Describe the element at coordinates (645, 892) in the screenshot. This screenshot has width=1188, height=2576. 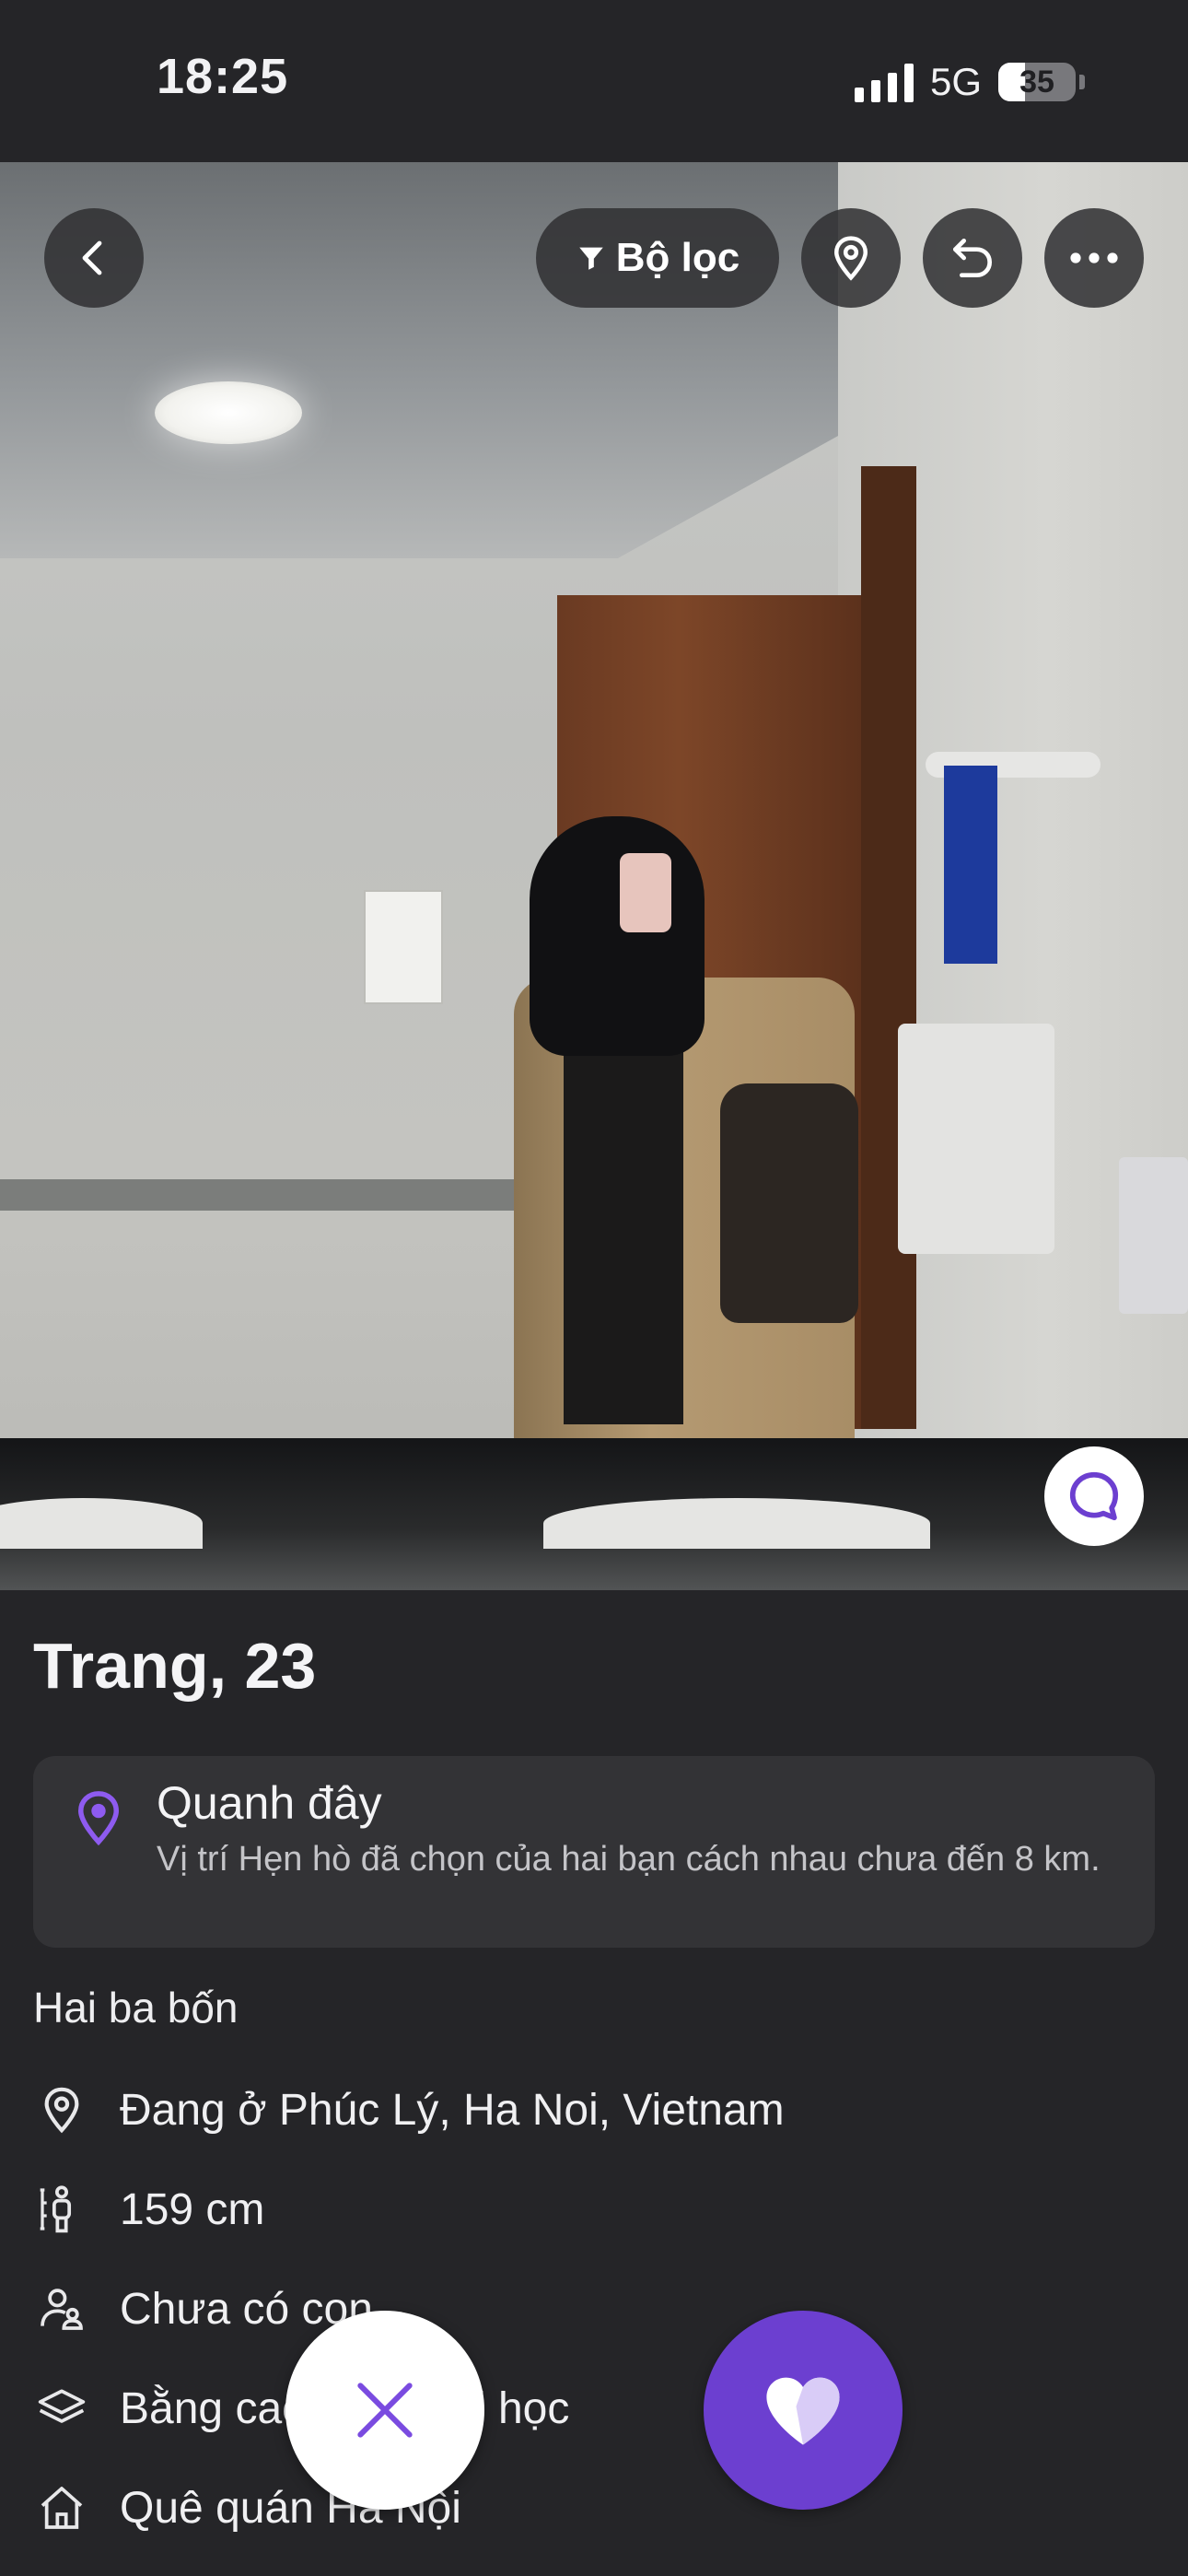
I see `photo-phone` at that location.